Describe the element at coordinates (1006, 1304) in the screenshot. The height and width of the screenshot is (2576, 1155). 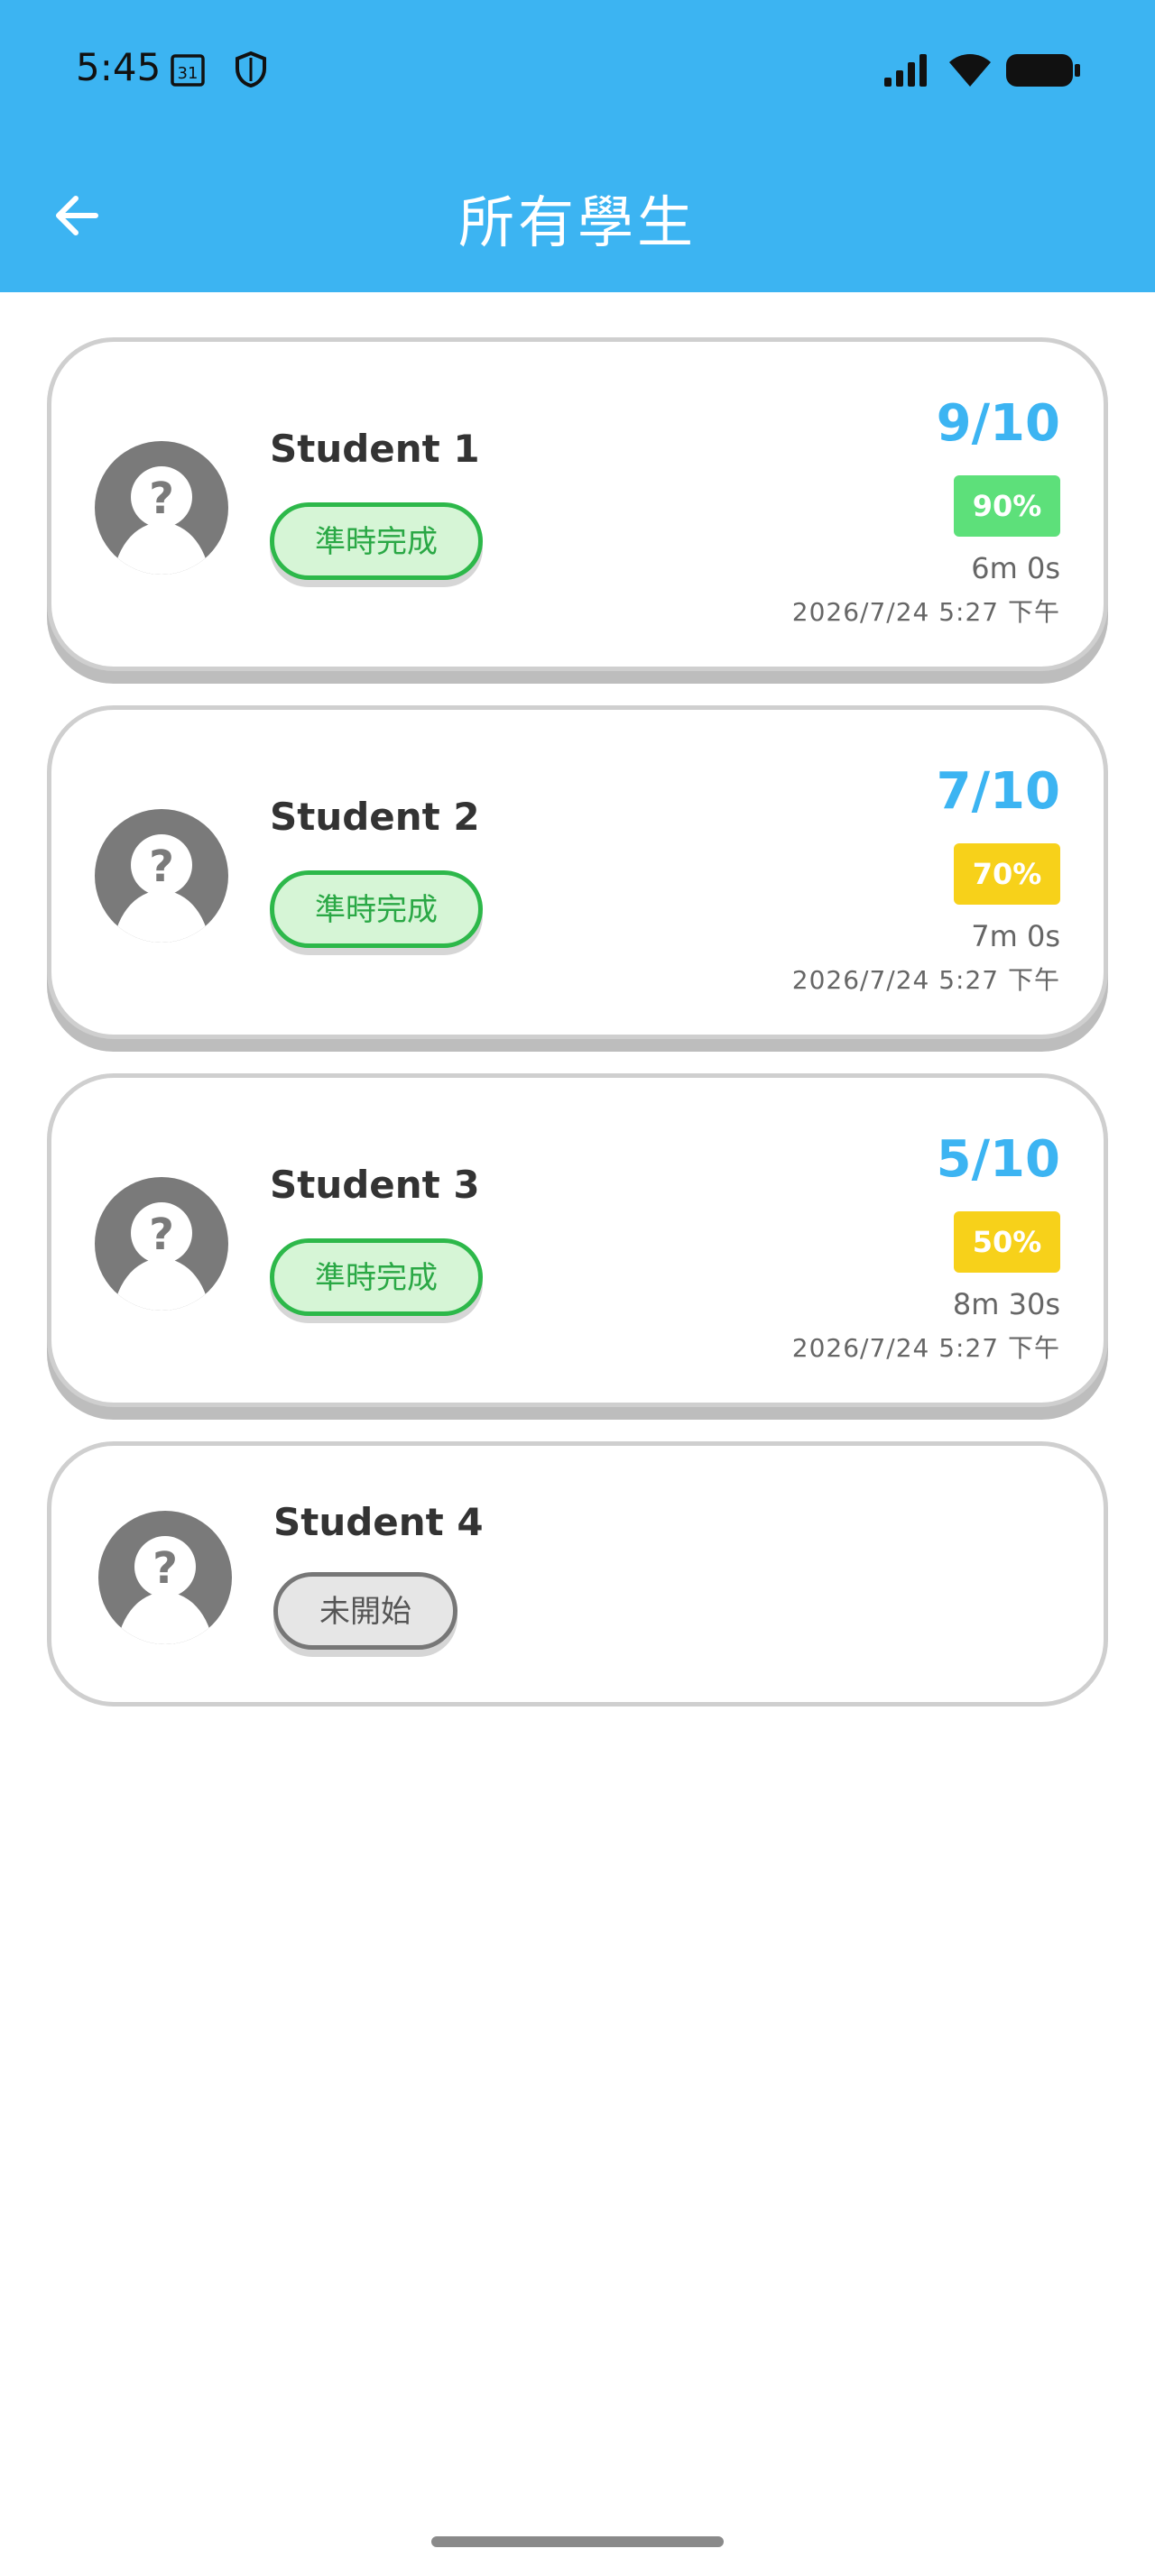
I see `duration: 8m 30s` at that location.